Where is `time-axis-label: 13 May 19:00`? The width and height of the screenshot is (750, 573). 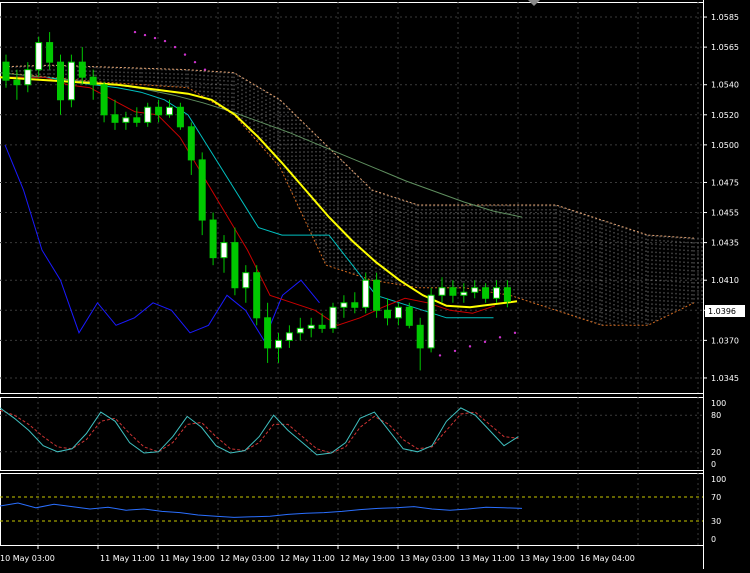
time-axis-label: 13 May 19:00 is located at coordinates (547, 558).